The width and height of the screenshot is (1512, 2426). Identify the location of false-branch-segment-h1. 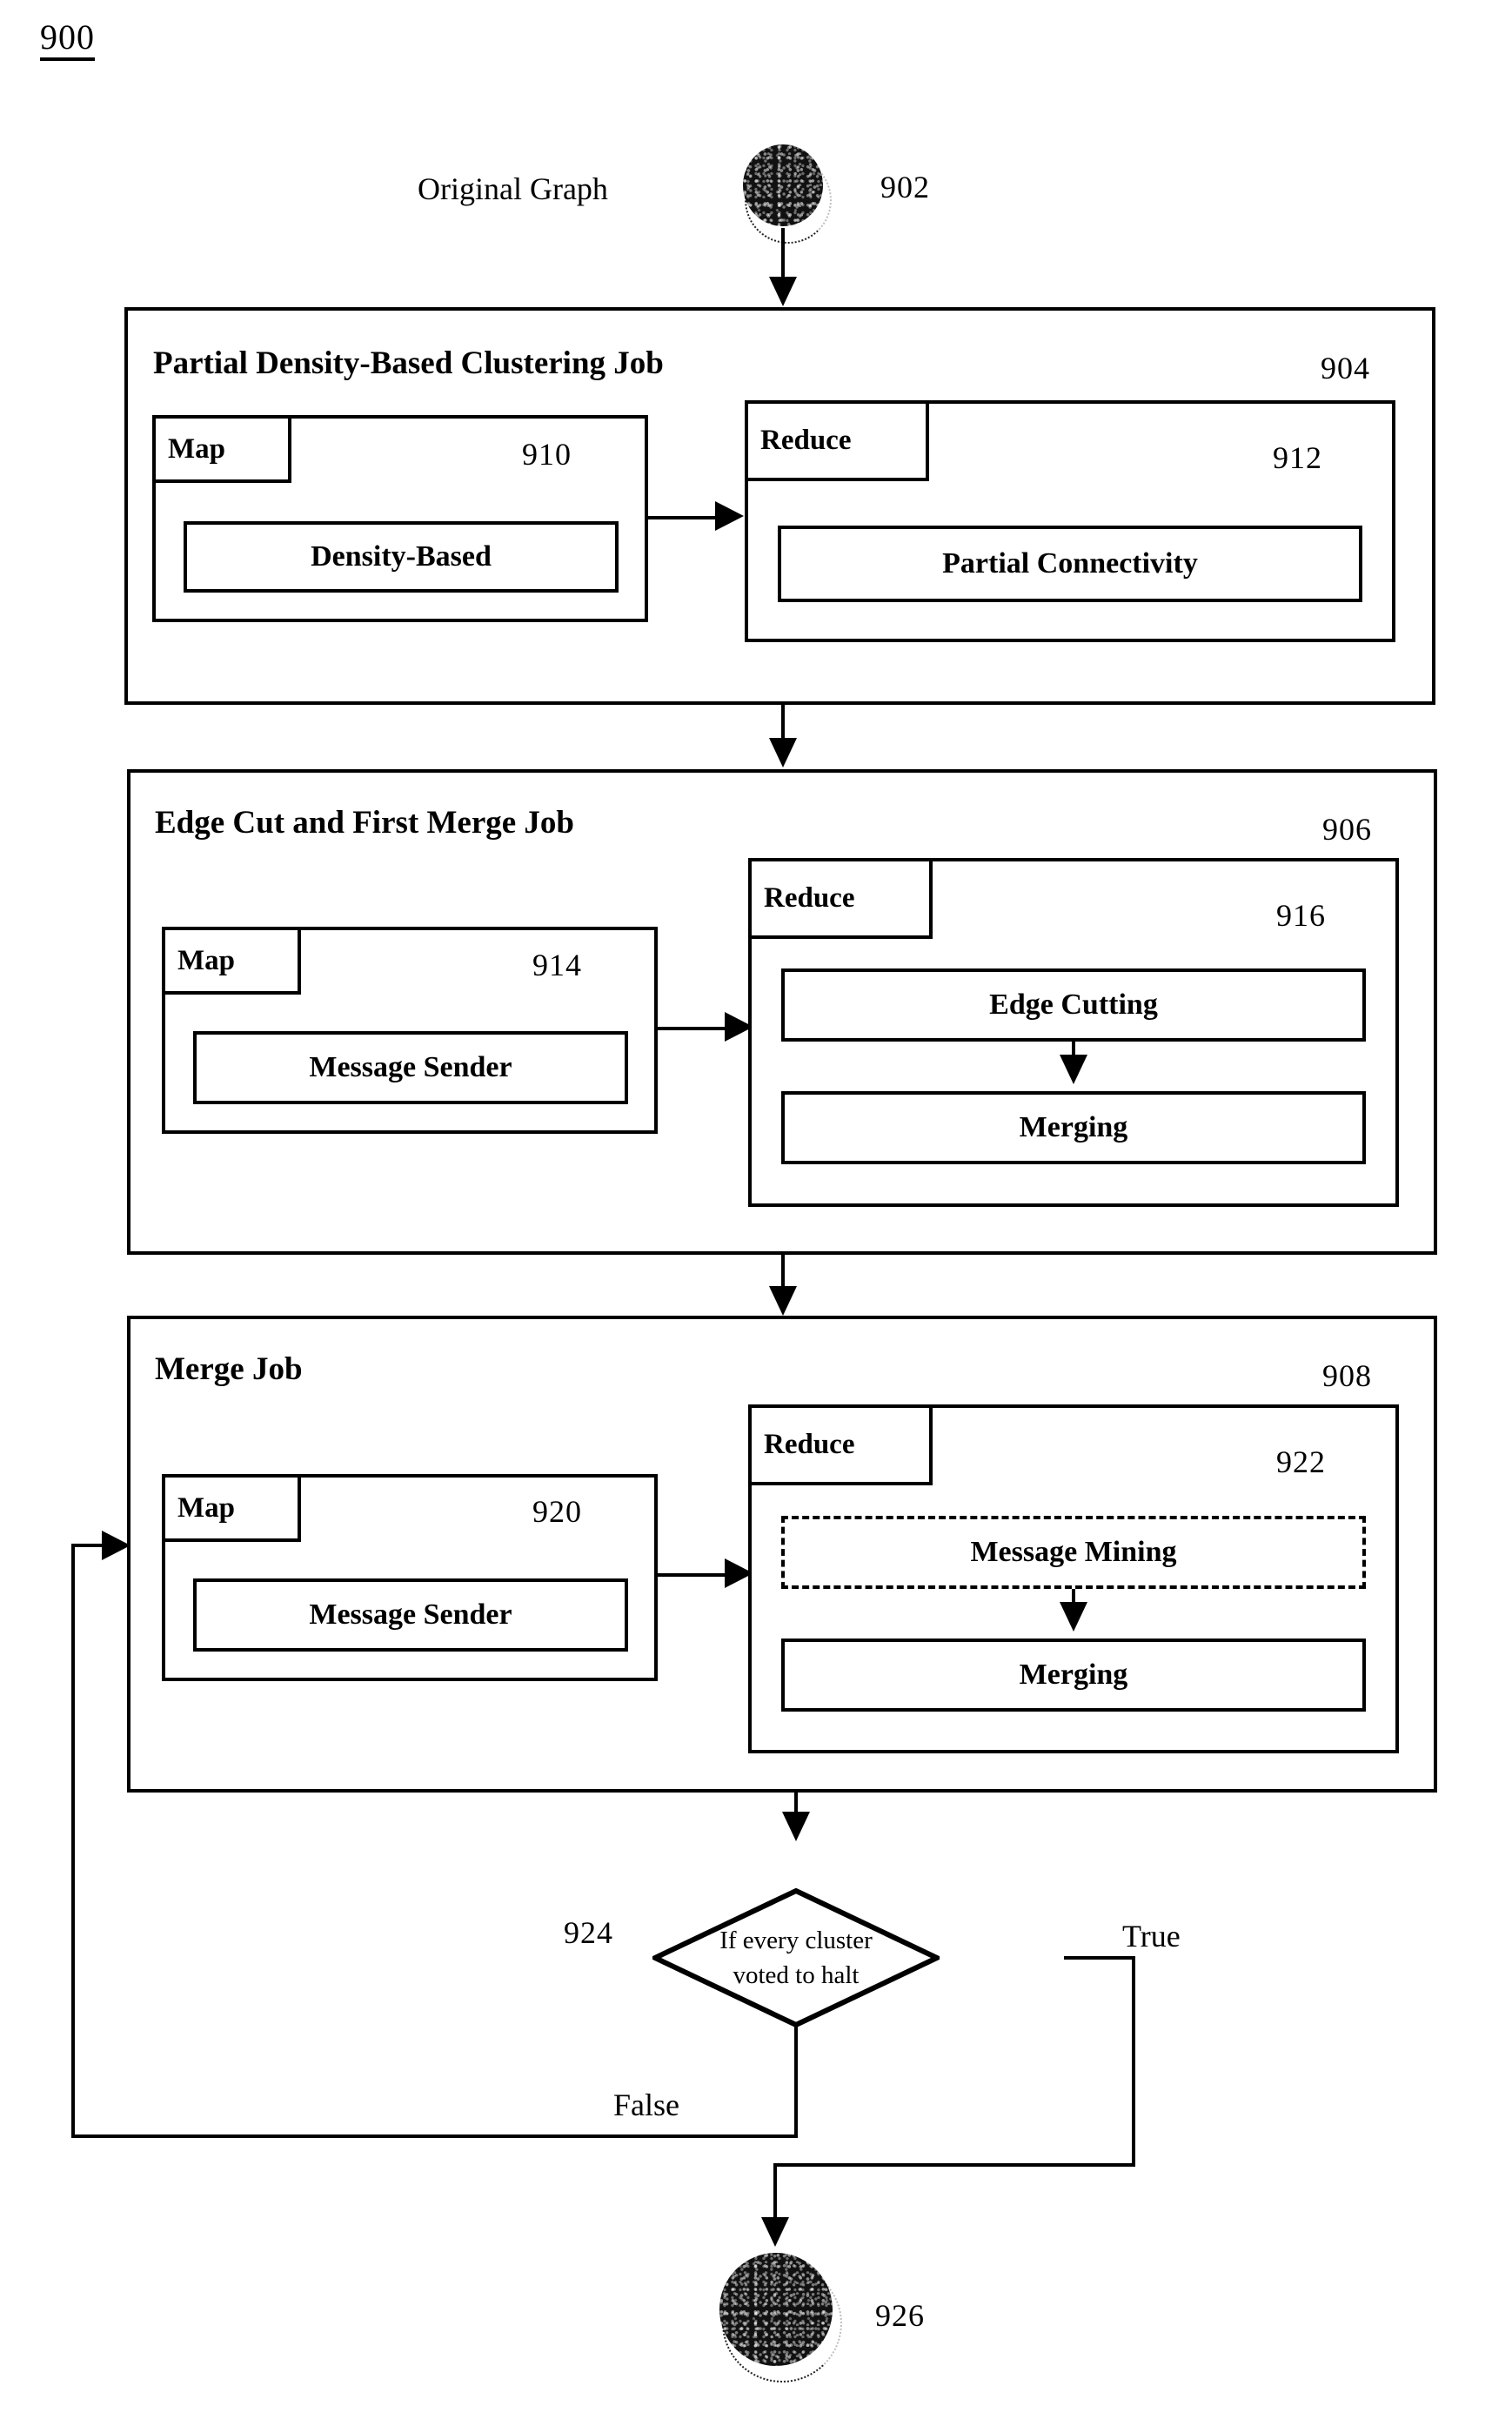
(434, 2136).